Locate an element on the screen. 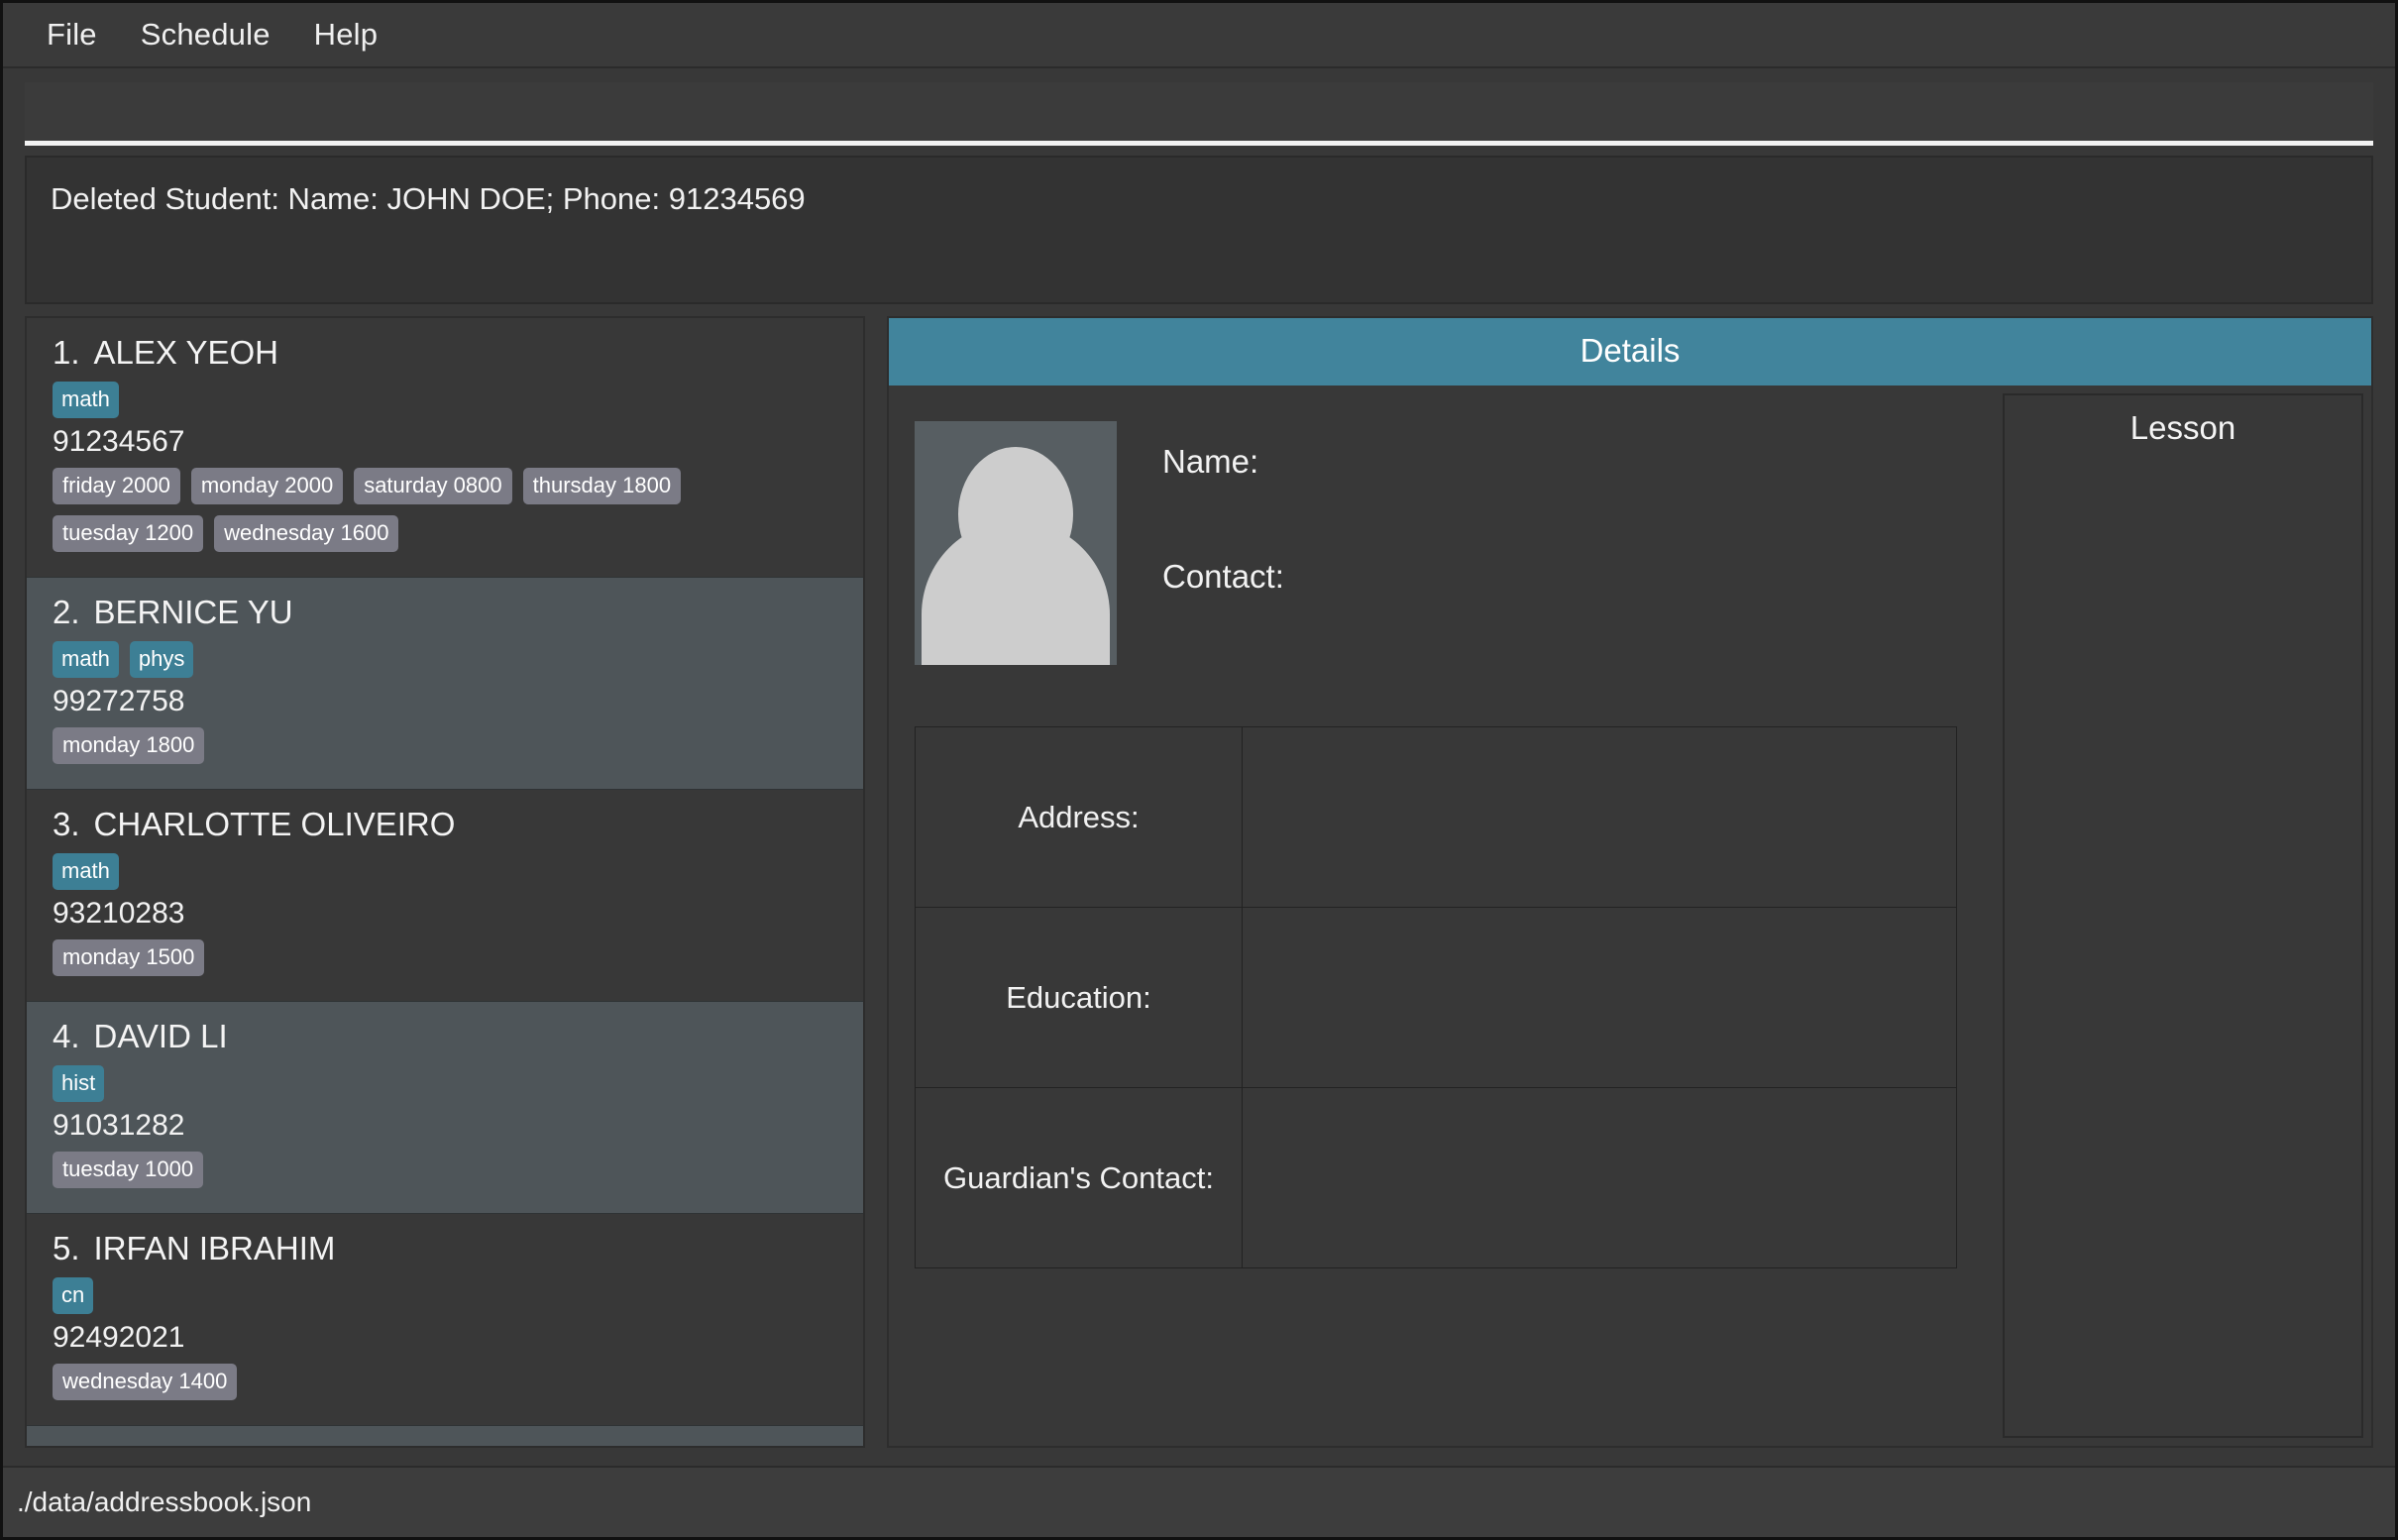  status-bar: ./data/addressbook.json is located at coordinates (1199, 1501).